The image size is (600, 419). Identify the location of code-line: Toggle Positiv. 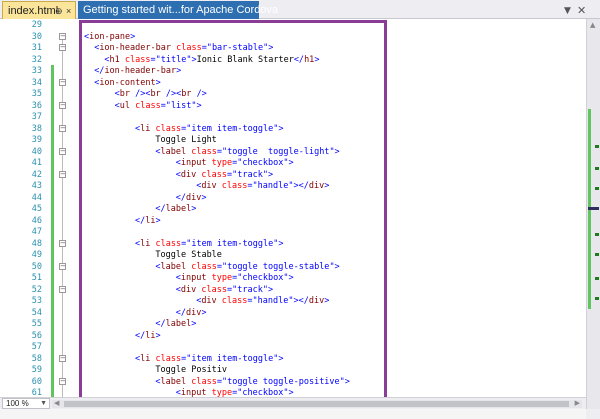
(191, 370).